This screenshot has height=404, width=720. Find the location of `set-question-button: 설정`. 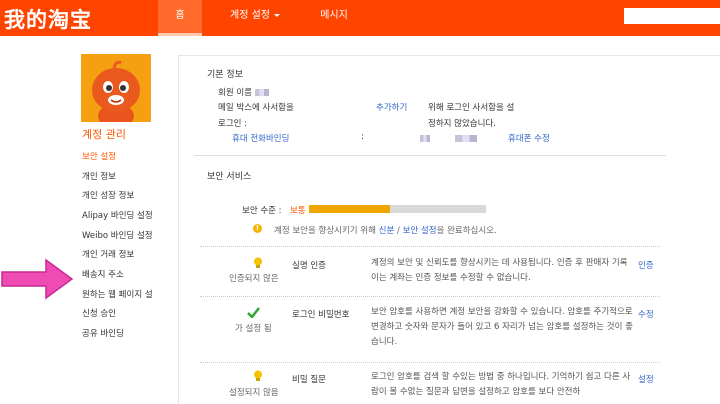

set-question-button: 설정 is located at coordinates (646, 379).